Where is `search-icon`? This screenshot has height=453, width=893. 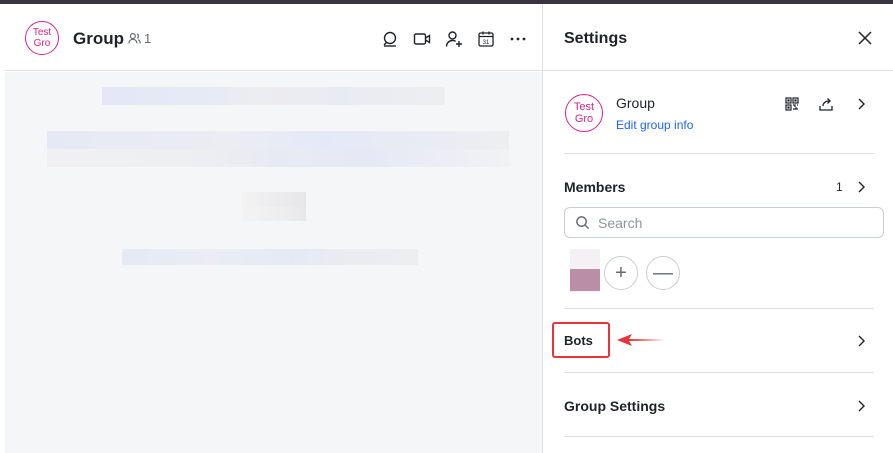 search-icon is located at coordinates (583, 223).